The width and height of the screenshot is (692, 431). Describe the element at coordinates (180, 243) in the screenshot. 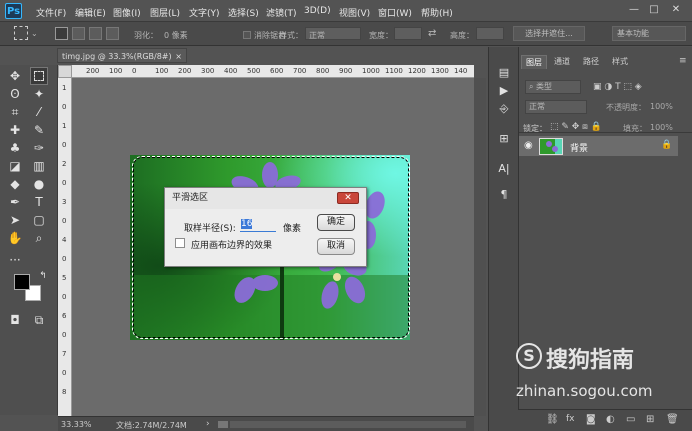

I see `canvas-bounds-checkbox` at that location.